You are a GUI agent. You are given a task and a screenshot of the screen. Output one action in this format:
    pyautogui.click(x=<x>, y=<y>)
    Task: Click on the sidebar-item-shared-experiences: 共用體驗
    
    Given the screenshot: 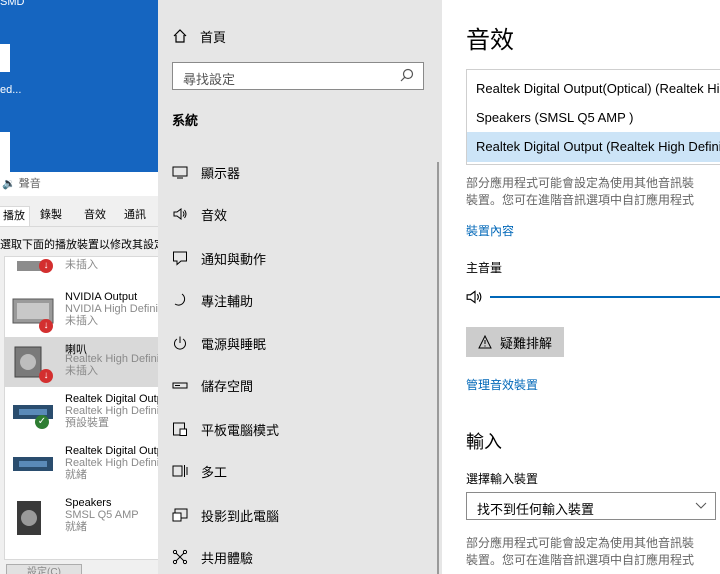 What is the action you would take?
    pyautogui.click(x=212, y=557)
    